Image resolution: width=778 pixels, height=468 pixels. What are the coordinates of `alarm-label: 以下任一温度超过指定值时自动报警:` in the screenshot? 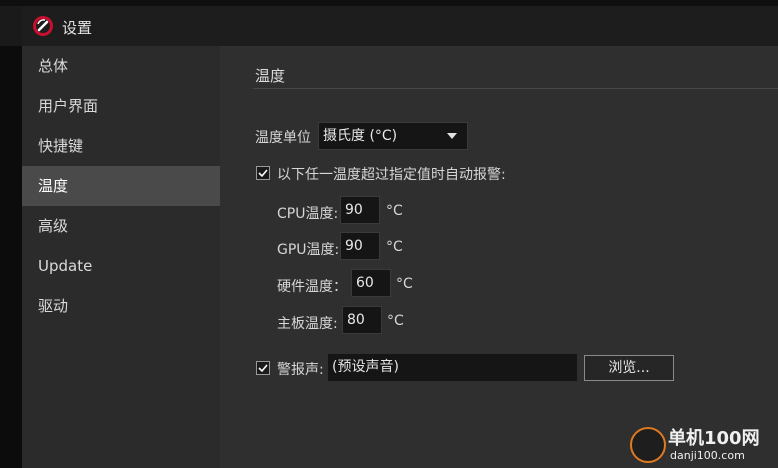 It's located at (391, 175).